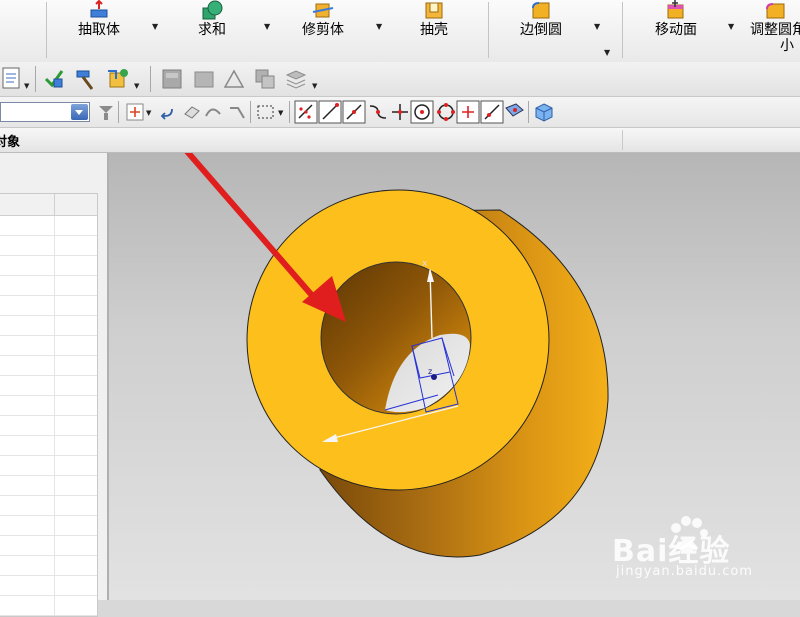 Image resolution: width=800 pixels, height=617 pixels. What do you see at coordinates (79, 112) in the screenshot?
I see `chevron-down-icon` at bounding box center [79, 112].